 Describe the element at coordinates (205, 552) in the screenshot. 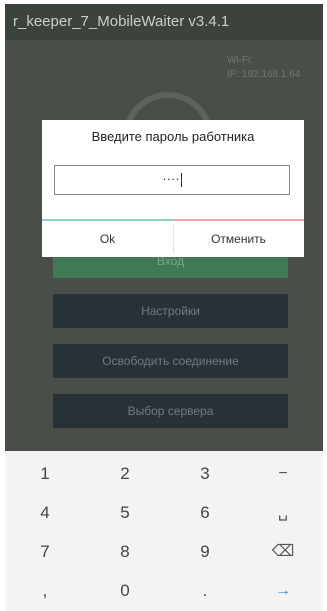

I see `key-9: 9` at that location.